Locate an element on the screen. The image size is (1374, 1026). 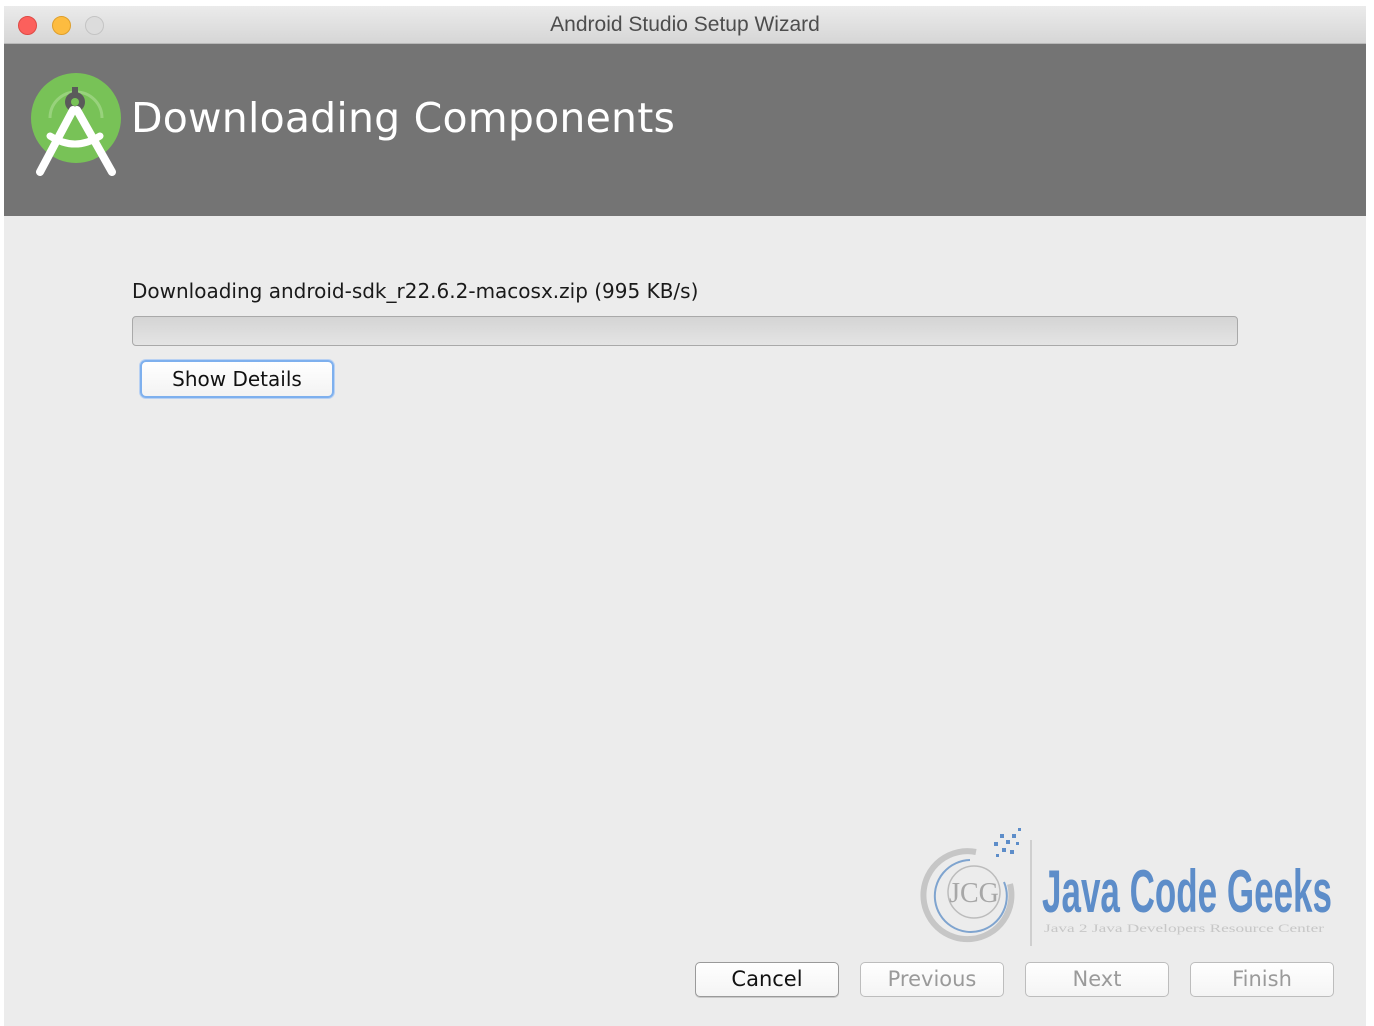
android-studio-logo-icon is located at coordinates (76, 124).